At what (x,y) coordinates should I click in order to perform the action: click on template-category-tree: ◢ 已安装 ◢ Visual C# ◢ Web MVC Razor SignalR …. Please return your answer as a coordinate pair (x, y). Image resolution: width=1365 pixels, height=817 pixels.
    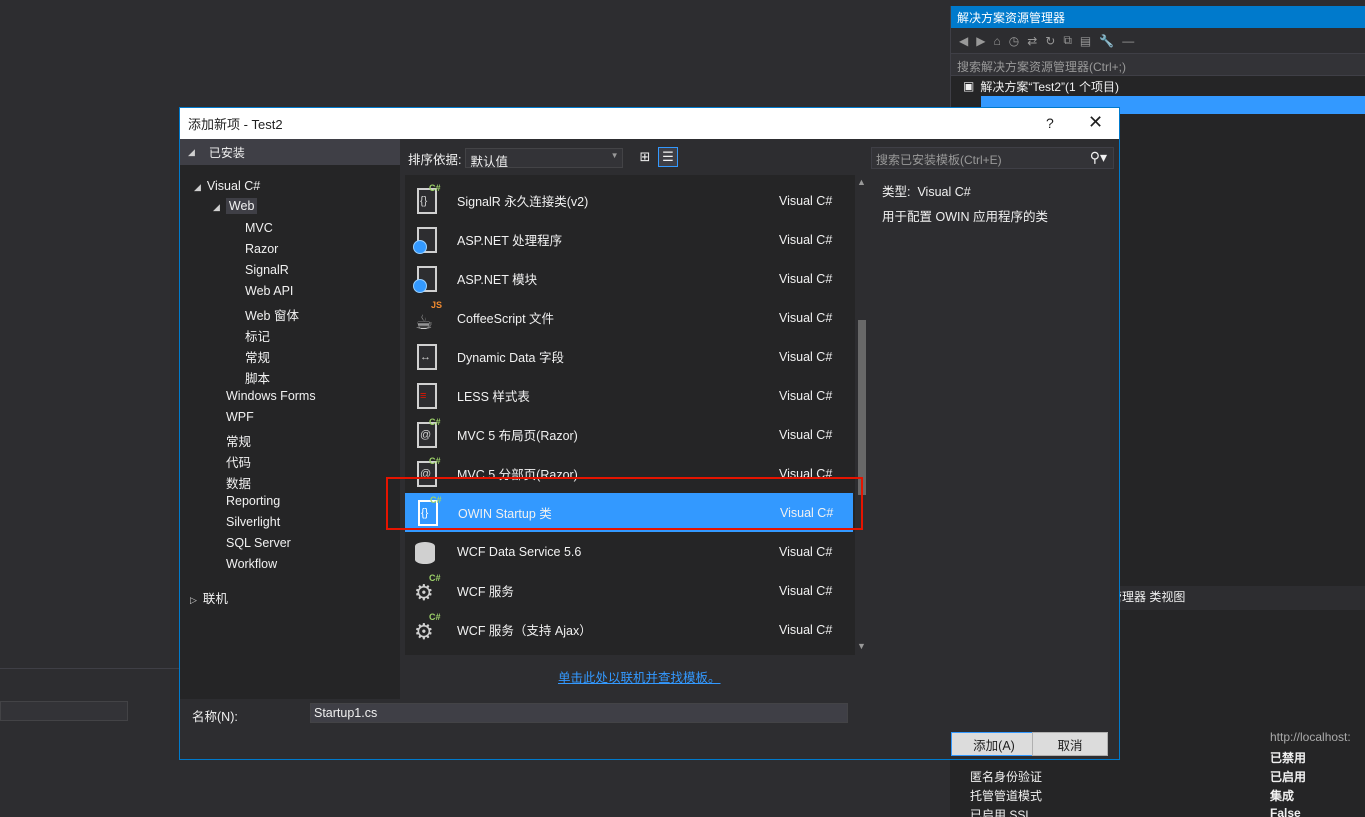
    Looking at the image, I should click on (290, 419).